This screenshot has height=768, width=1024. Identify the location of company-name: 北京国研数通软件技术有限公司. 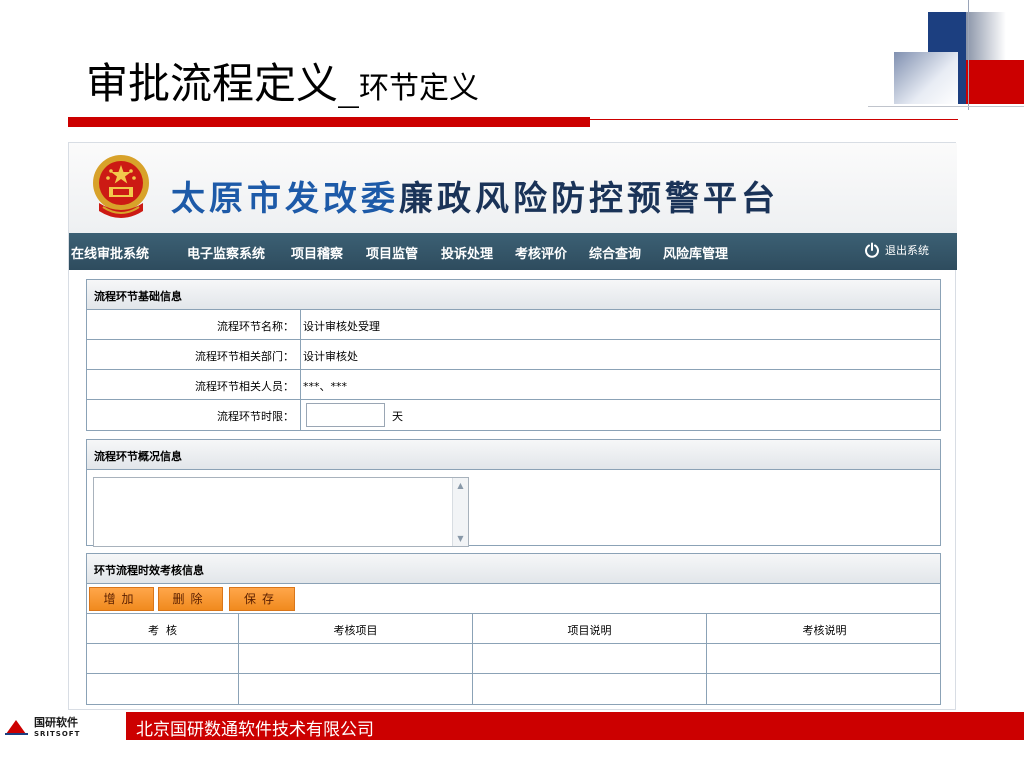
(255, 730).